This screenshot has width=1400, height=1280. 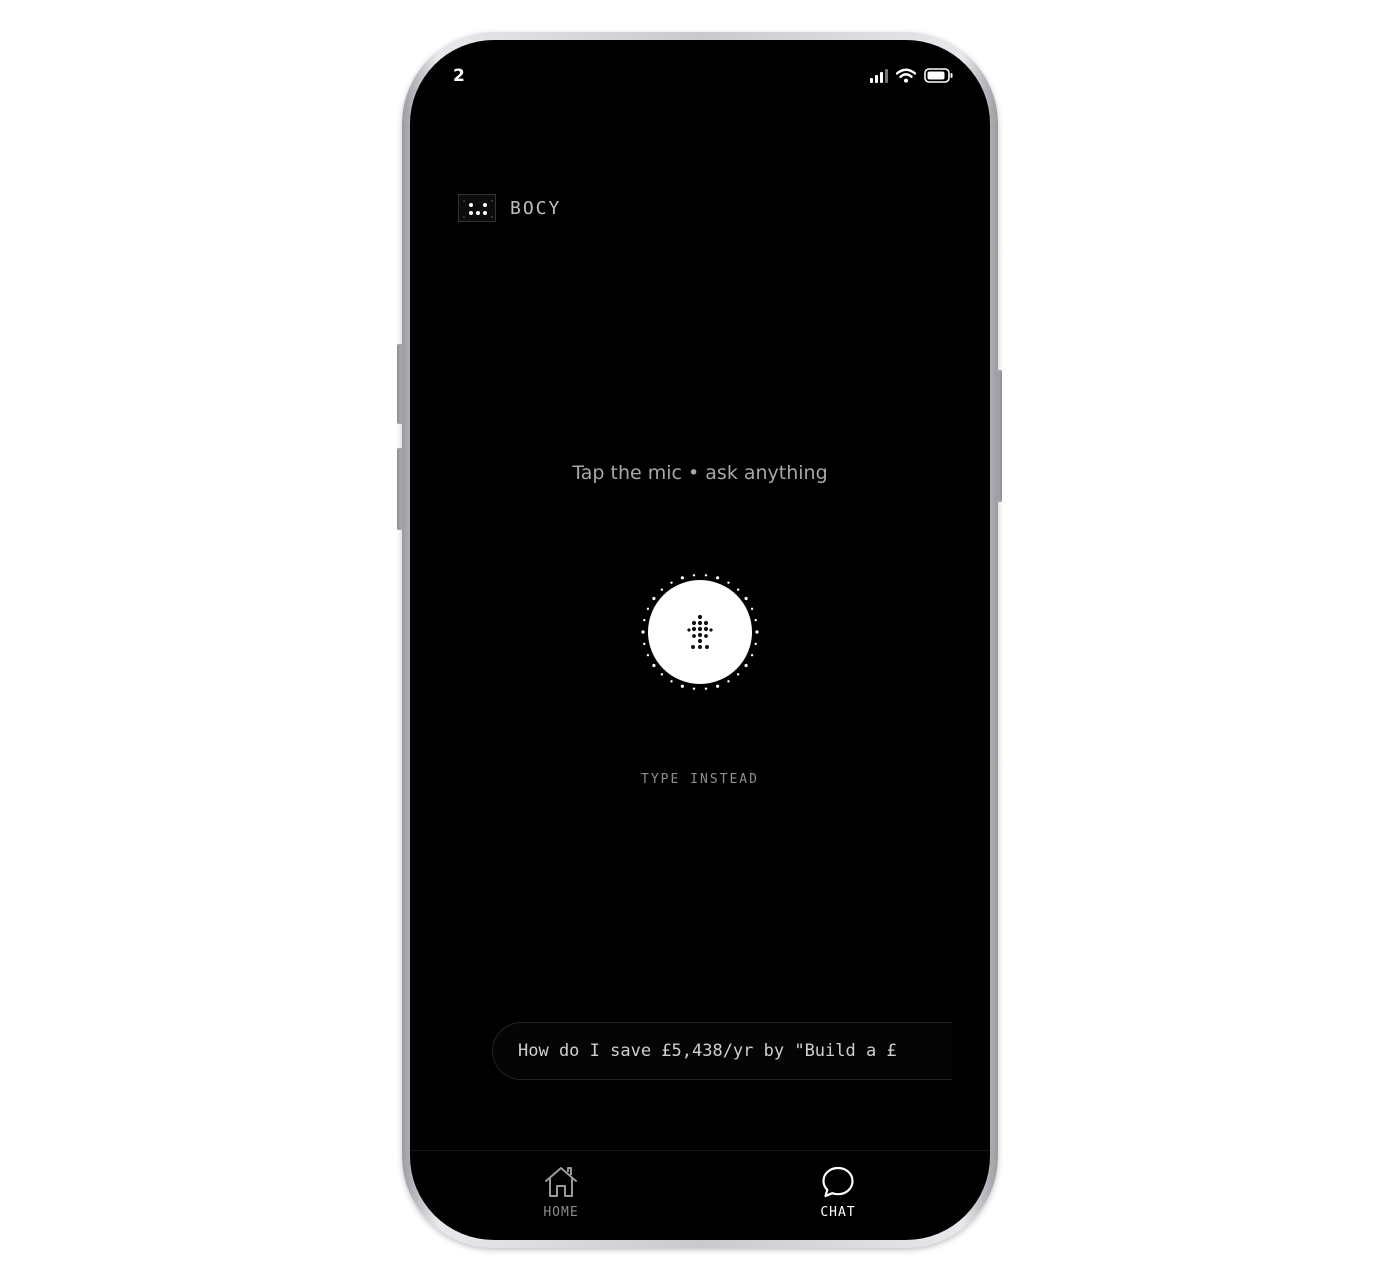 What do you see at coordinates (879, 76) in the screenshot?
I see `cellular-signal-icon` at bounding box center [879, 76].